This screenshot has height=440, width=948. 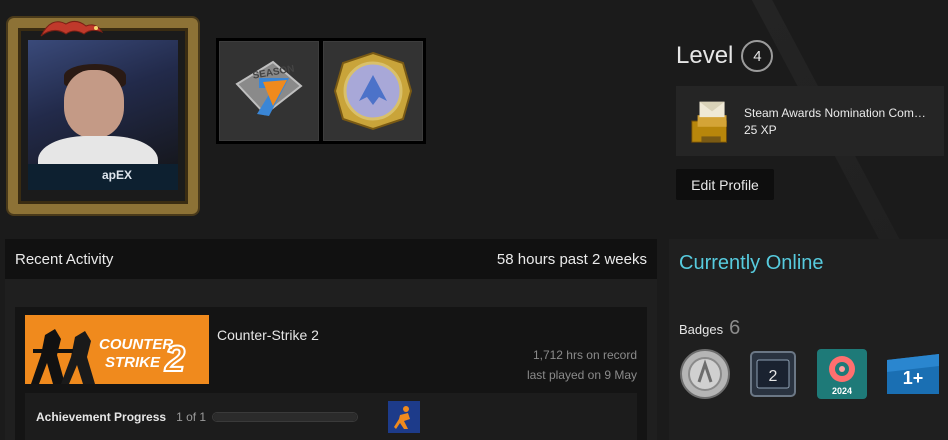 I want to click on capsule-text-1: COUNTER, so click(x=136, y=344).